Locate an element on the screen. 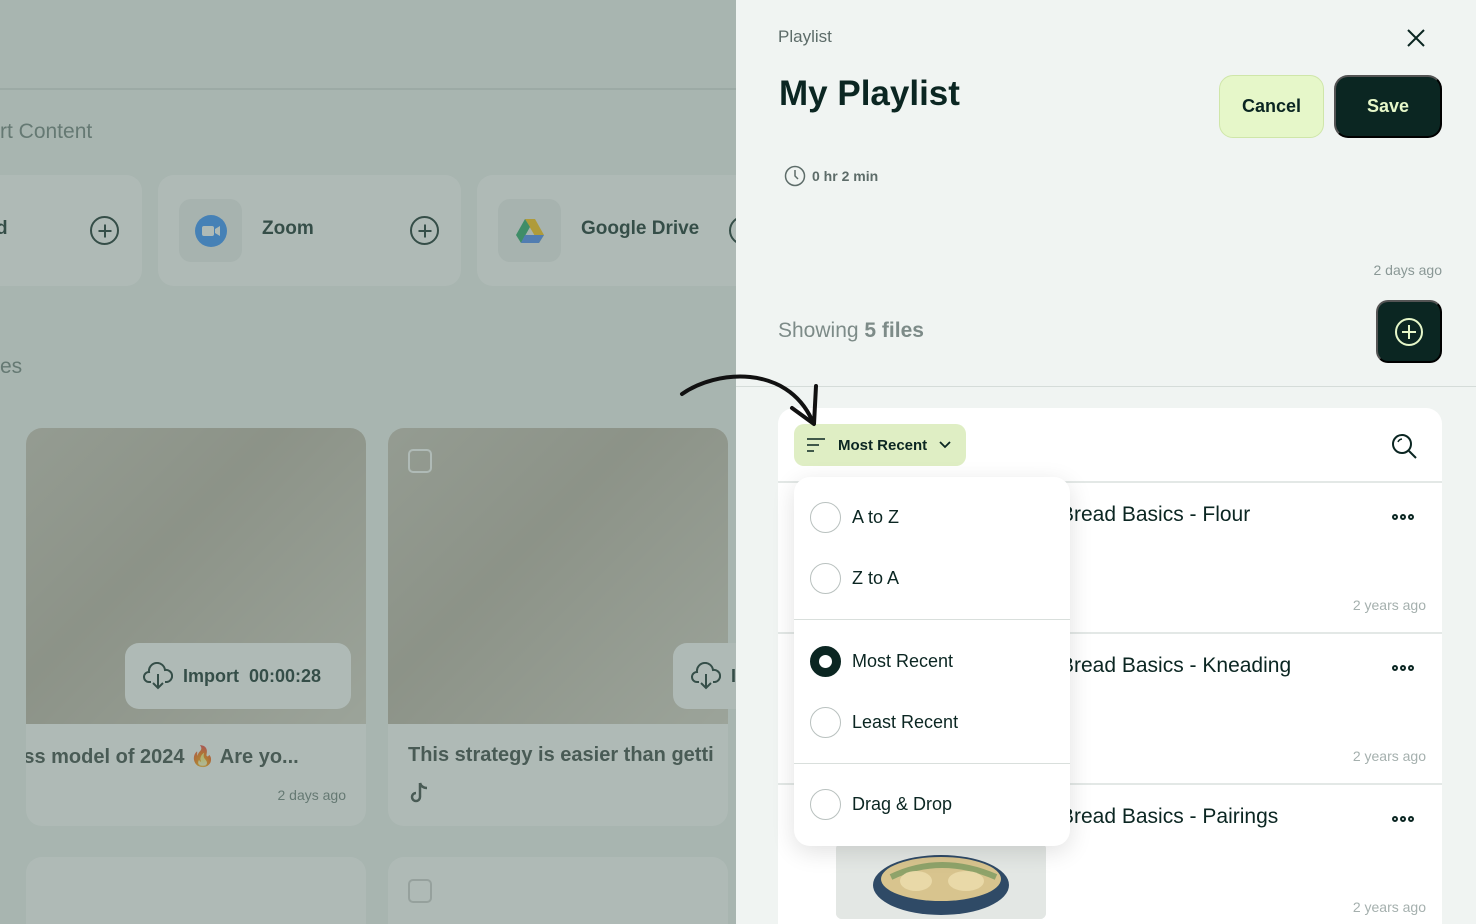  clock-icon is located at coordinates (795, 176).